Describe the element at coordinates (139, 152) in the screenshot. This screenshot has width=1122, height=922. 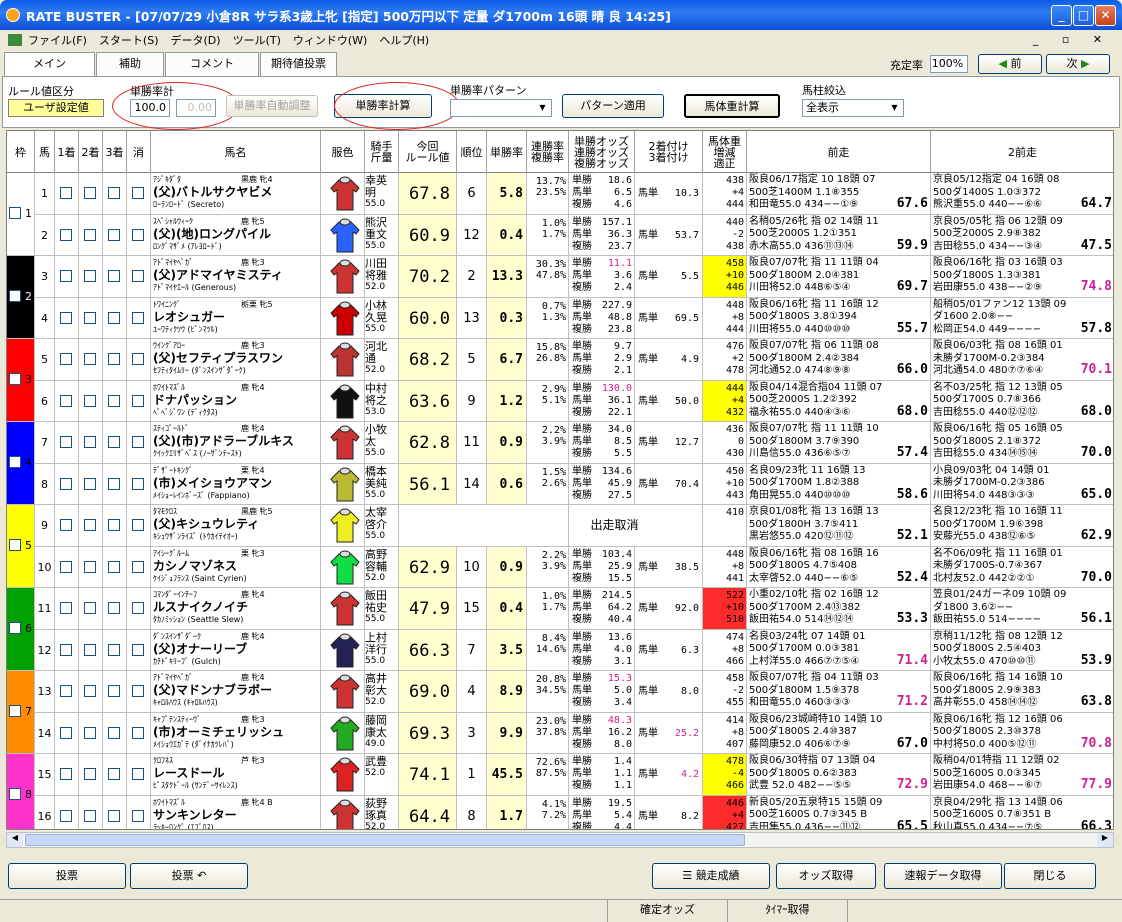
I see `header-5: 消` at that location.